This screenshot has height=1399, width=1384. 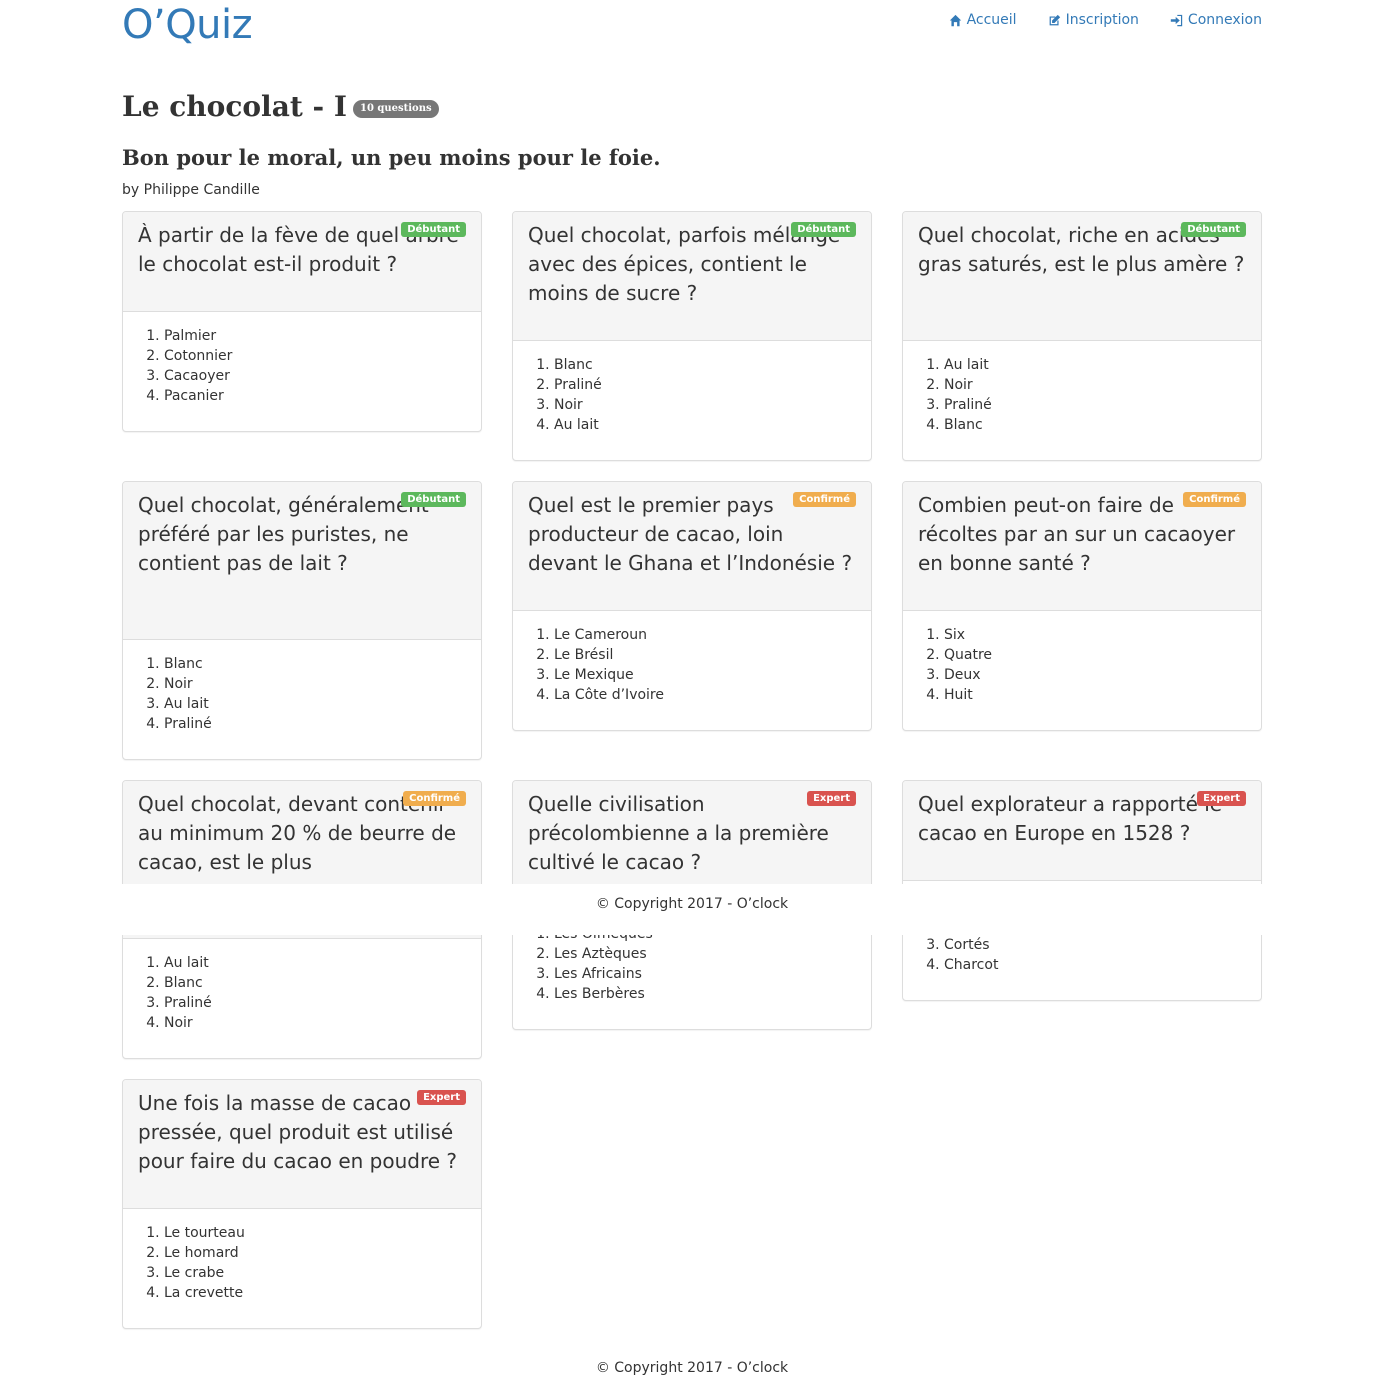 I want to click on answers-section: Blanc Noir Au lait Praliné, so click(x=302, y=696).